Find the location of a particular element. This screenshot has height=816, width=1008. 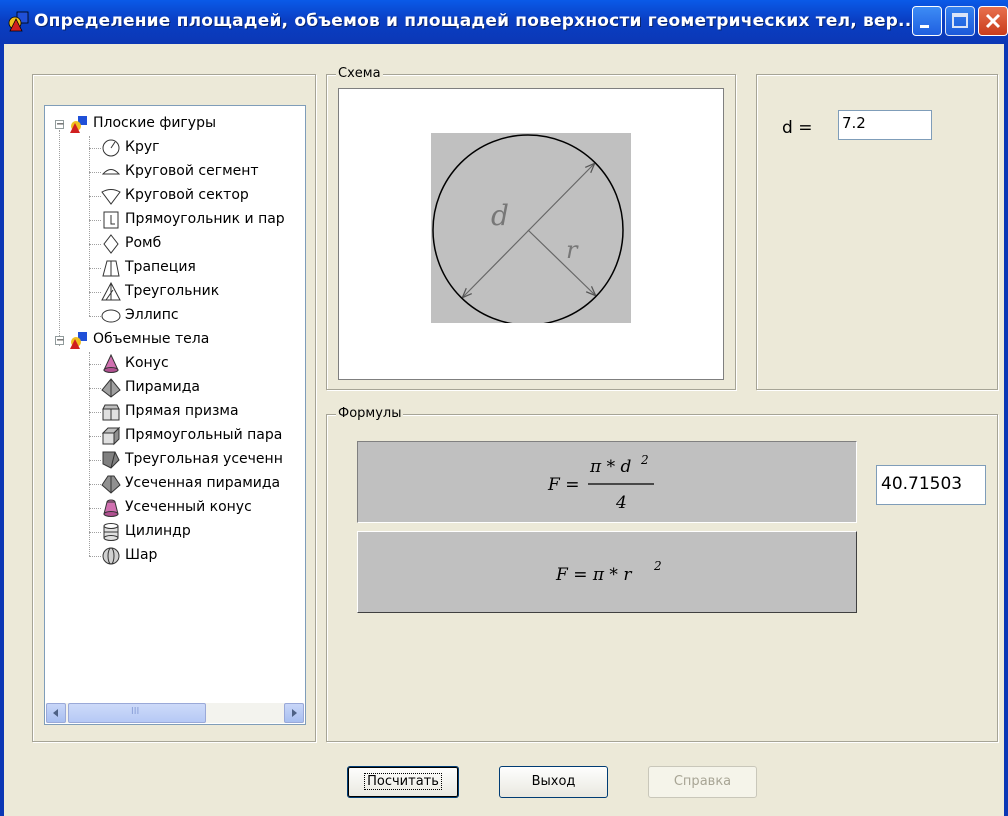

help-button: Справка is located at coordinates (702, 782).